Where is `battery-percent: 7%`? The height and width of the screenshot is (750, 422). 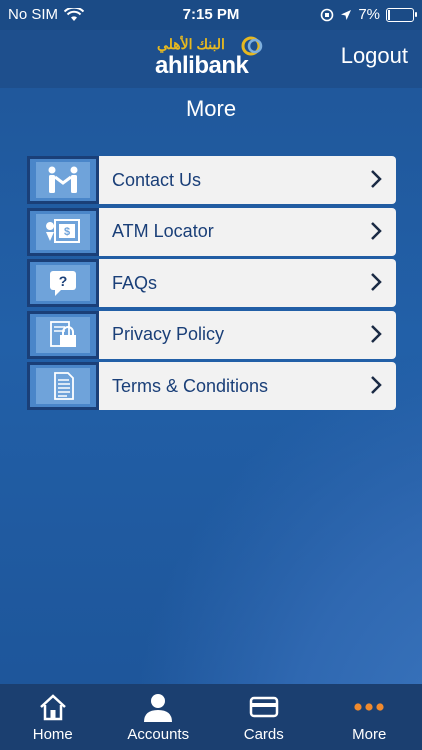
battery-percent: 7% is located at coordinates (369, 14).